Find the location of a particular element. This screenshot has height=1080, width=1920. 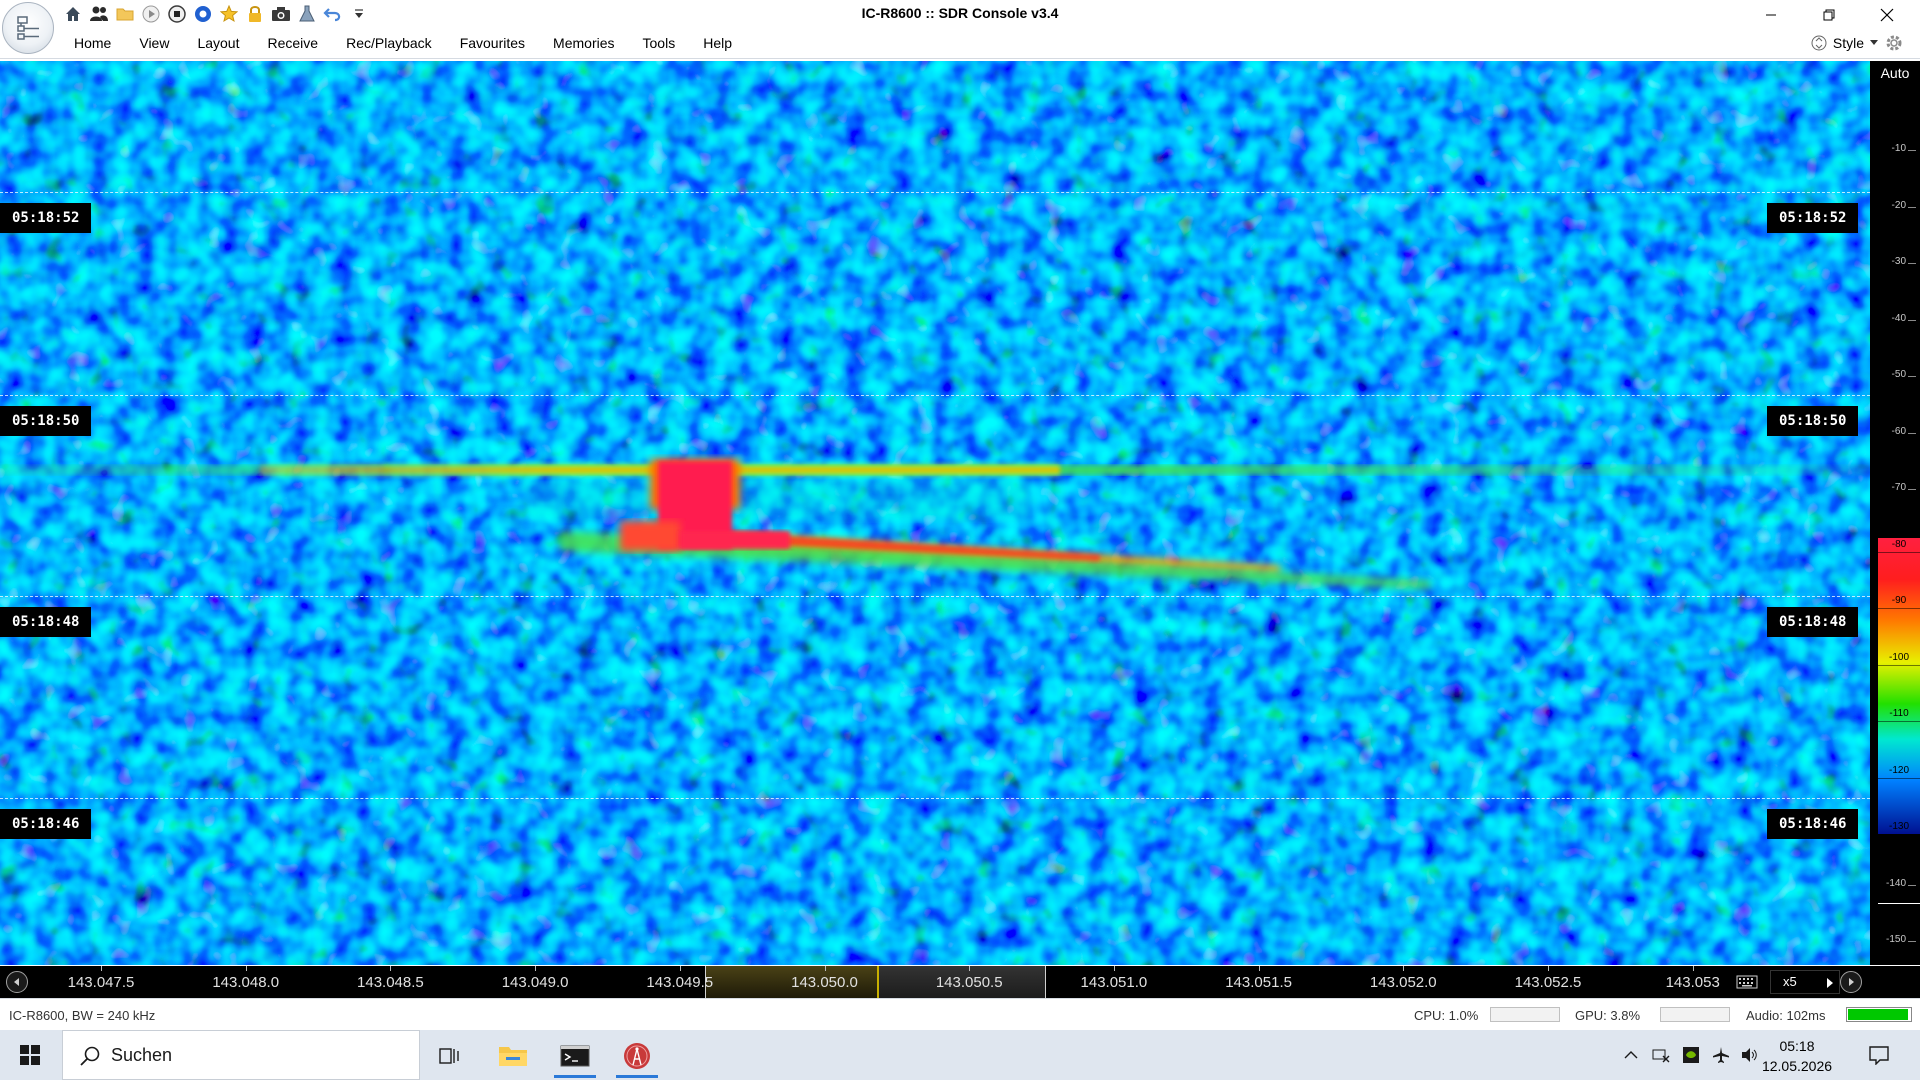

db-tick-label: -80 is located at coordinates (1899, 544).